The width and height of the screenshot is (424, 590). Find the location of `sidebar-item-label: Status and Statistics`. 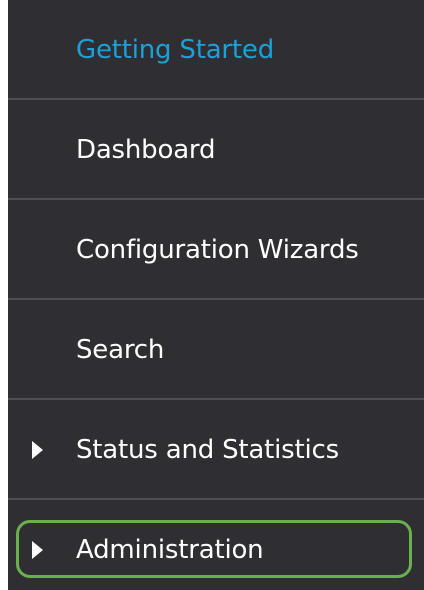

sidebar-item-label: Status and Statistics is located at coordinates (207, 450).